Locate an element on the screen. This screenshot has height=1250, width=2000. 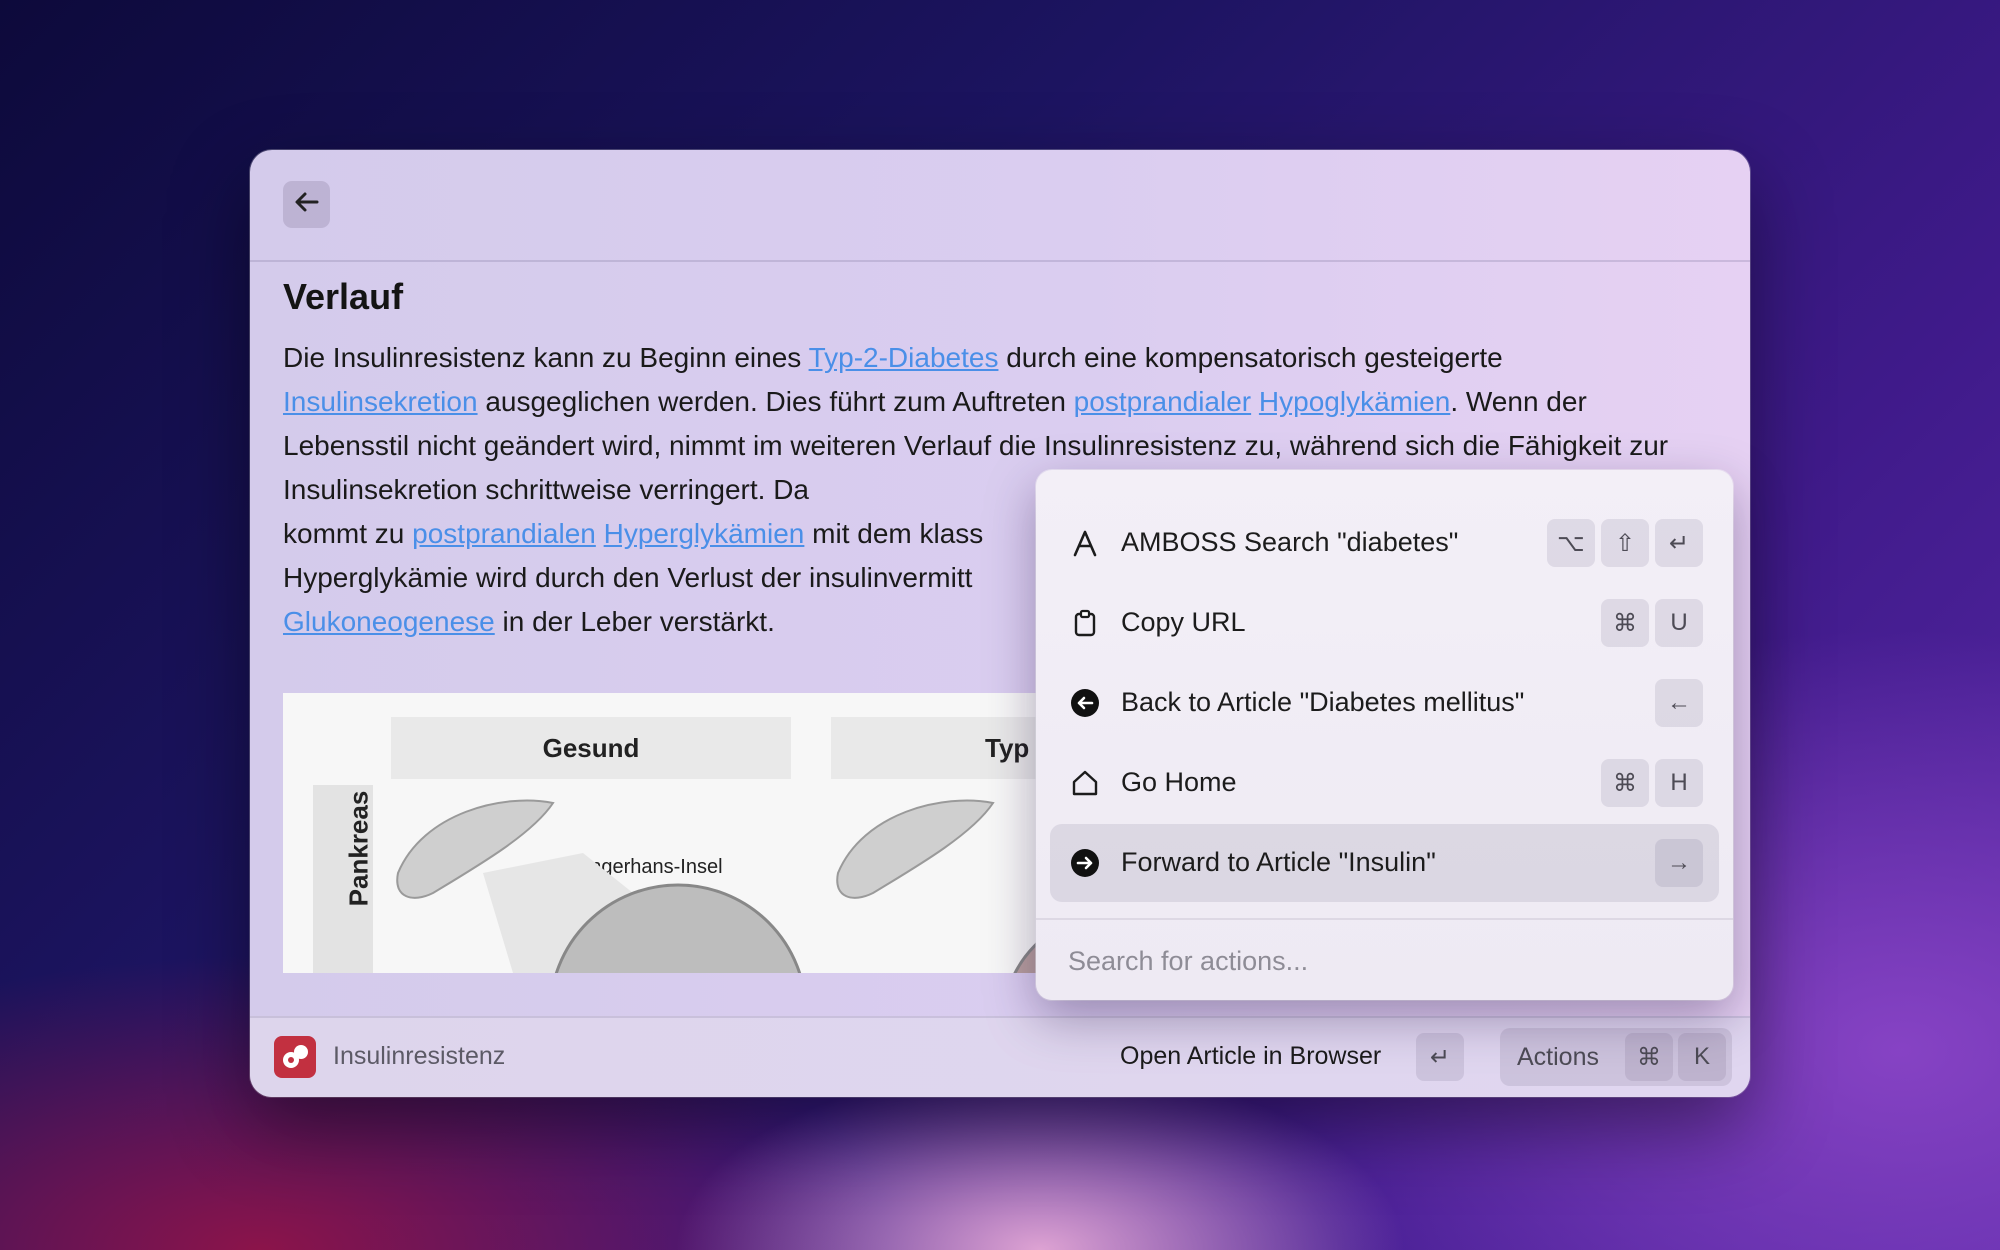
action-amboss-search: AMBOSS Search "diabetes" ⌥ ⇧ ↵ is located at coordinates (1384, 543).